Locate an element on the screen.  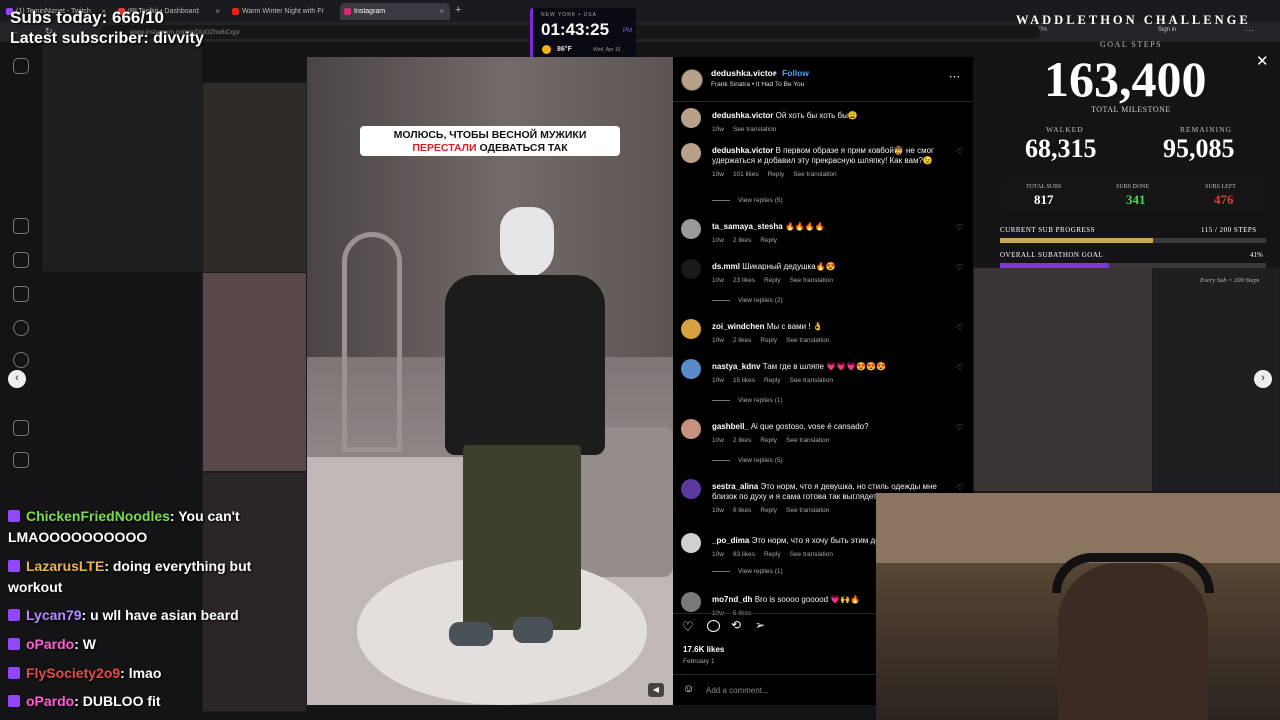
explore-icon is located at coordinates (21, 360).